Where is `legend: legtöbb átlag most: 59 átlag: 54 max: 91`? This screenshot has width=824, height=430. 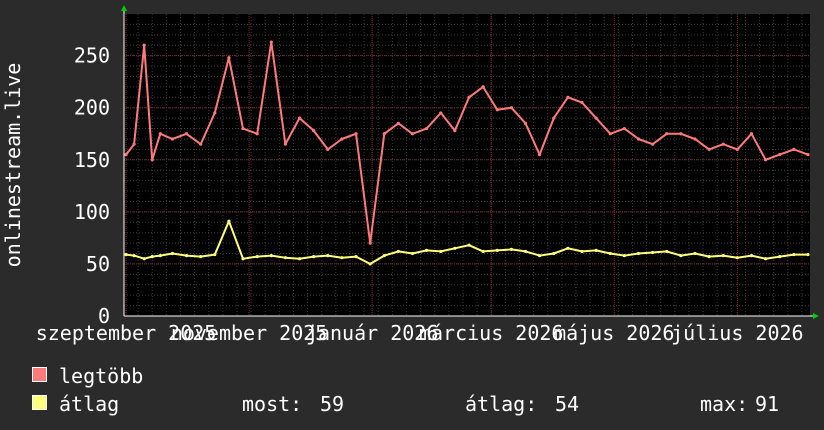
legend: legtöbb átlag most: 59 átlag: 54 max: 91 is located at coordinates (420, 390).